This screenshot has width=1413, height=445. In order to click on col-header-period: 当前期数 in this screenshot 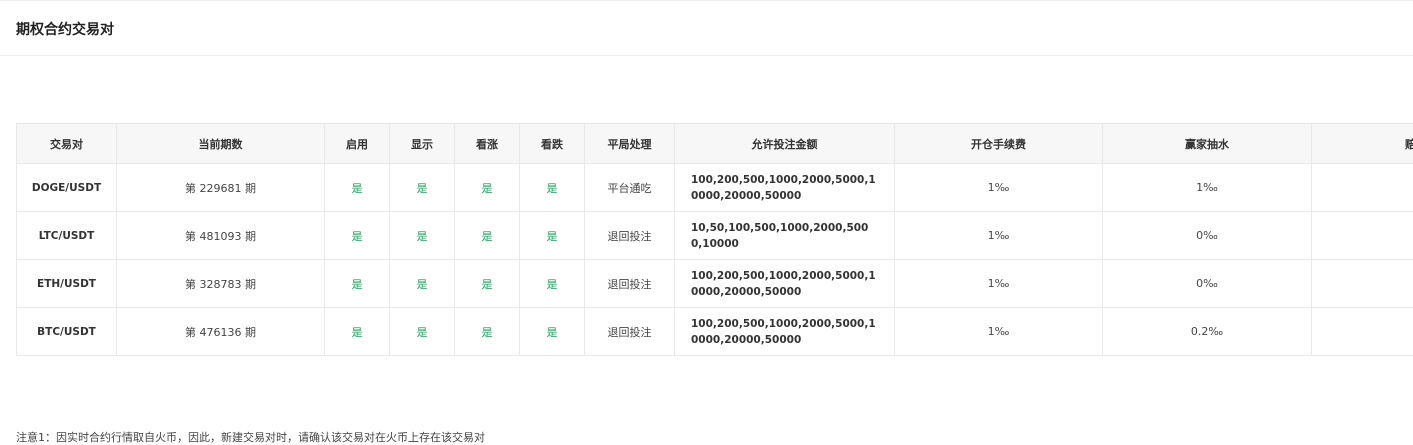, I will do `click(220, 143)`.